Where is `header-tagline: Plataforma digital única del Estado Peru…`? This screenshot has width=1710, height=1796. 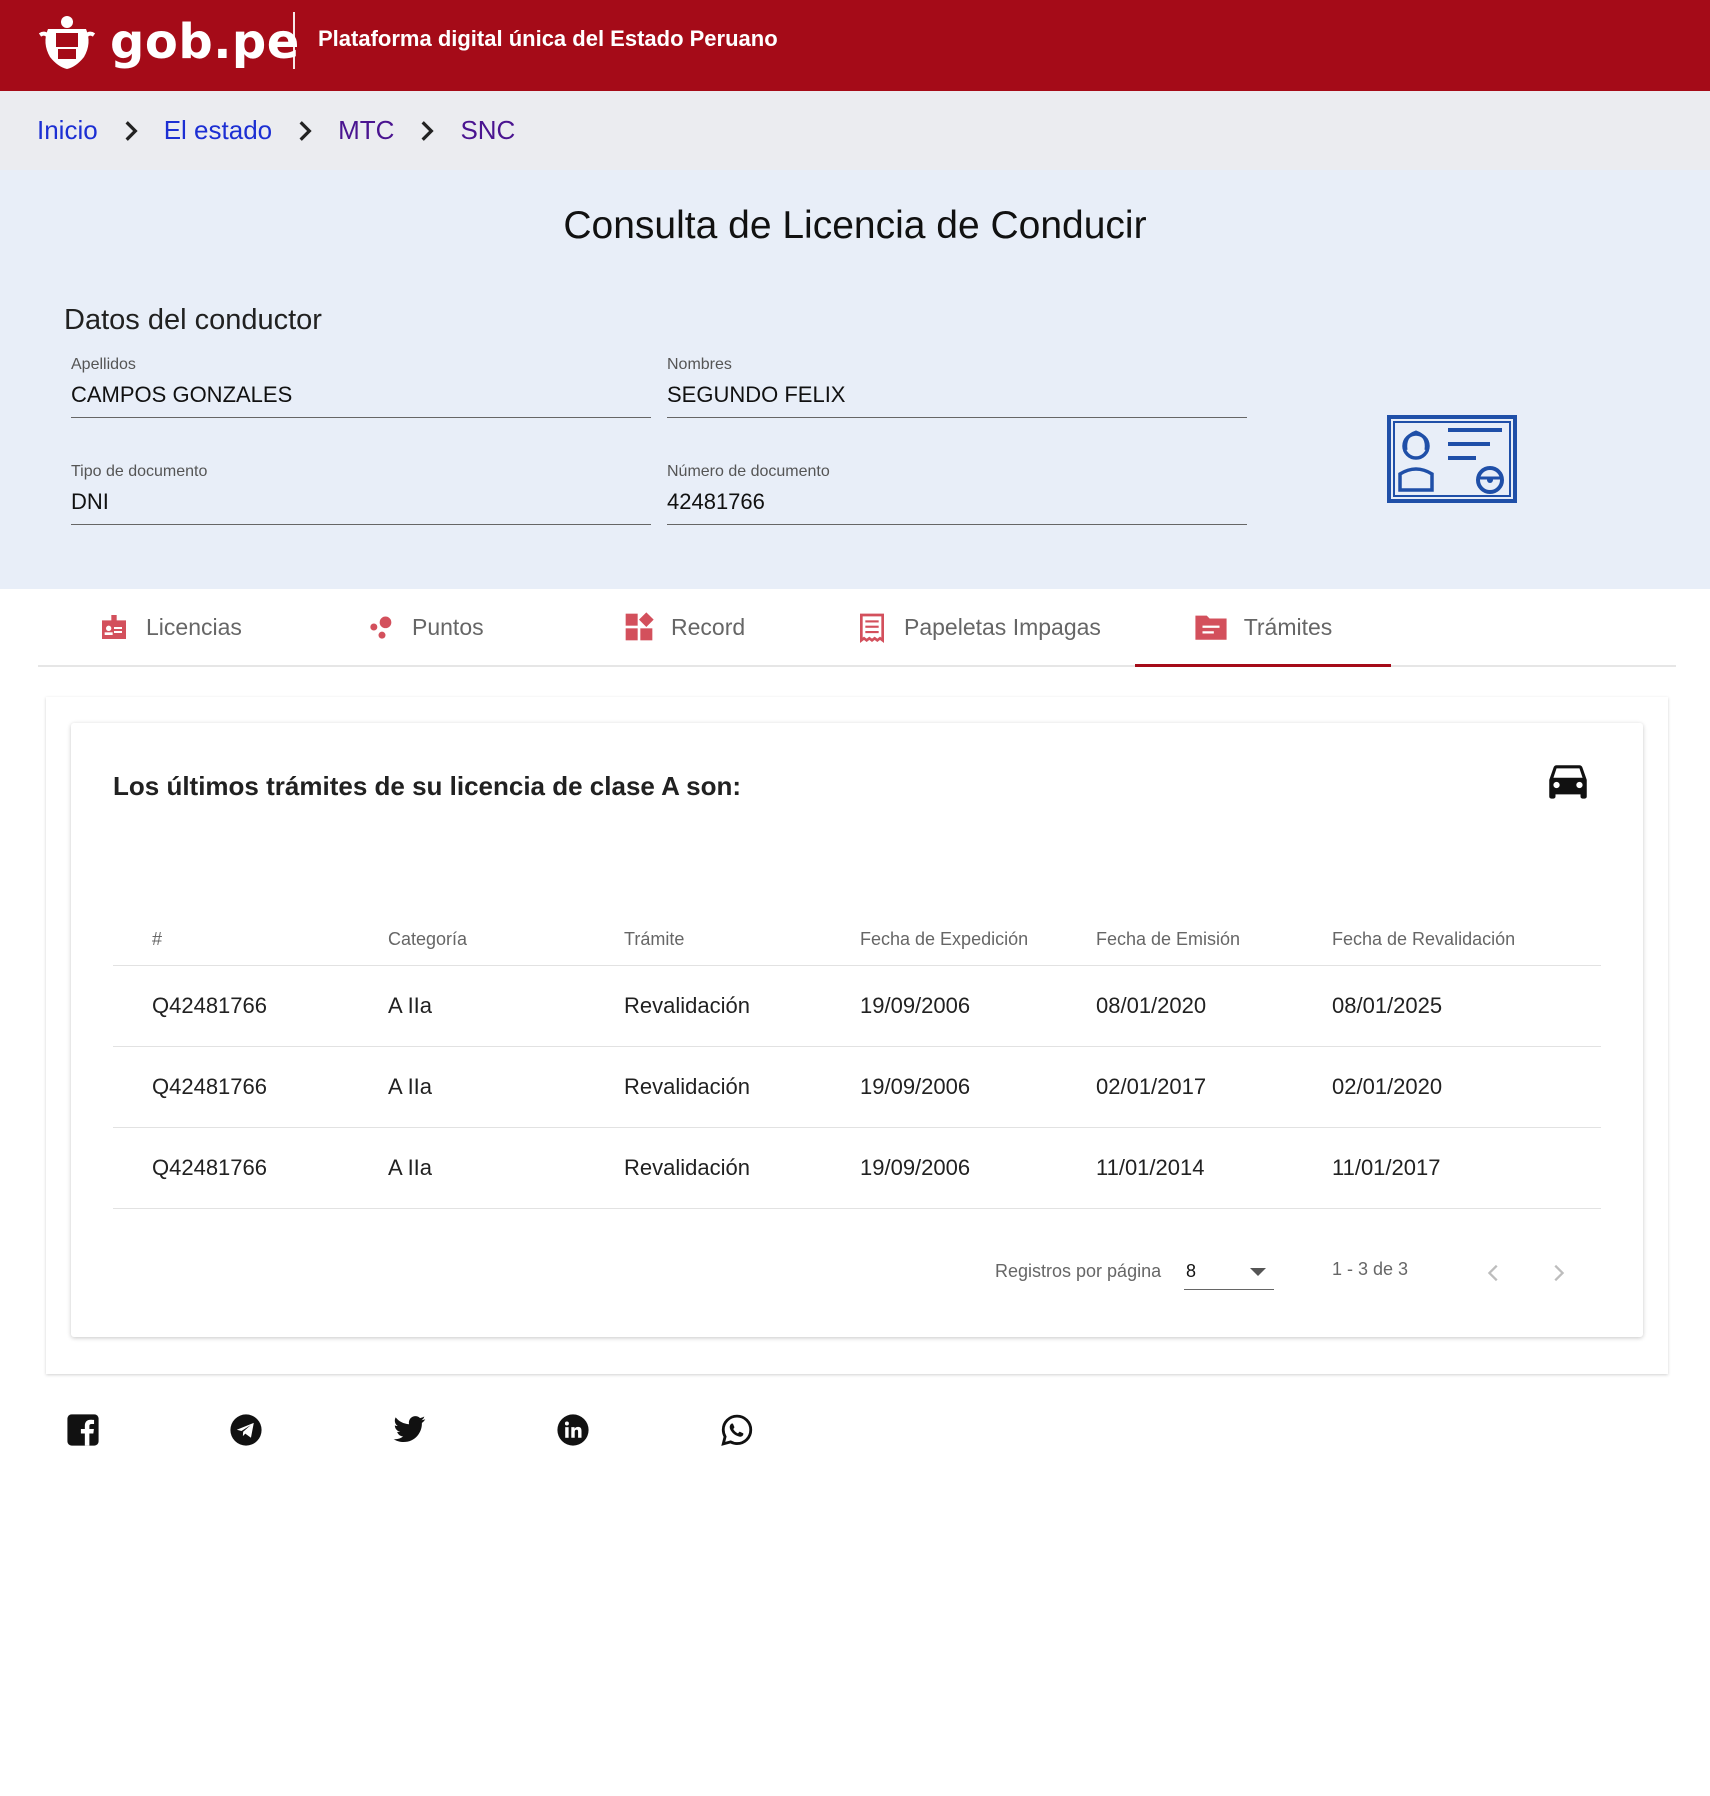
header-tagline: Plataforma digital única del Estado Peru… is located at coordinates (548, 38).